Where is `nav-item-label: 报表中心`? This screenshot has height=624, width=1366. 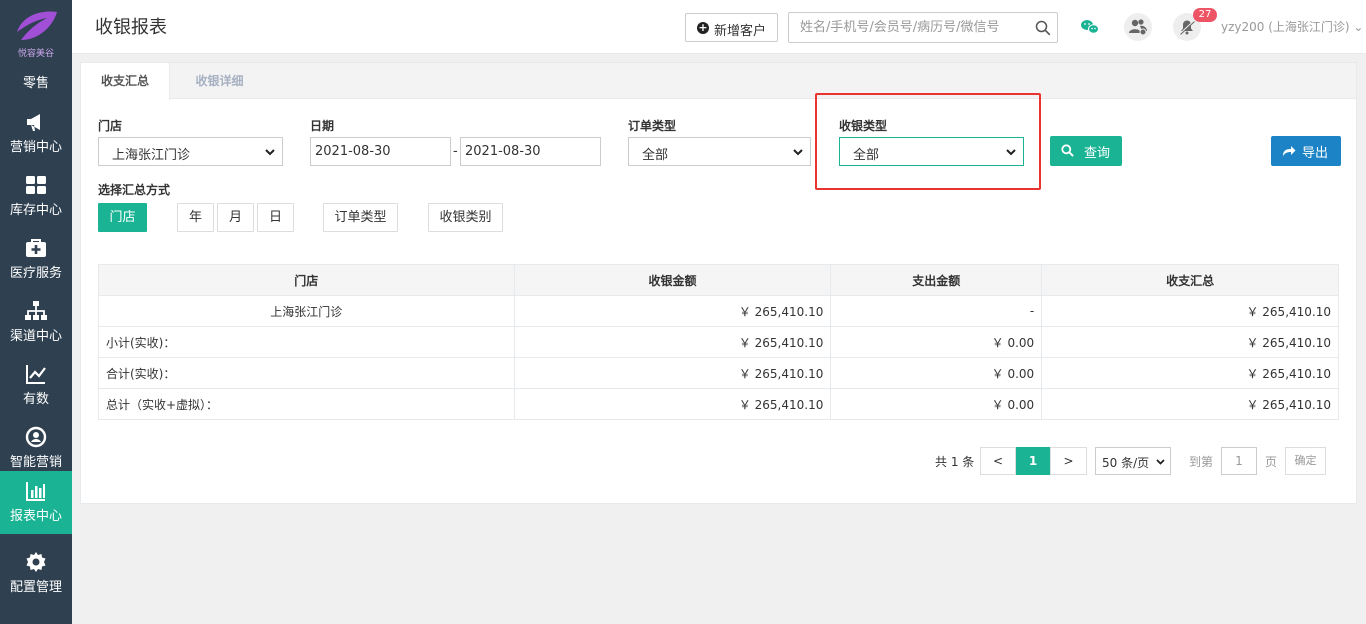
nav-item-label: 报表中心 is located at coordinates (35, 516).